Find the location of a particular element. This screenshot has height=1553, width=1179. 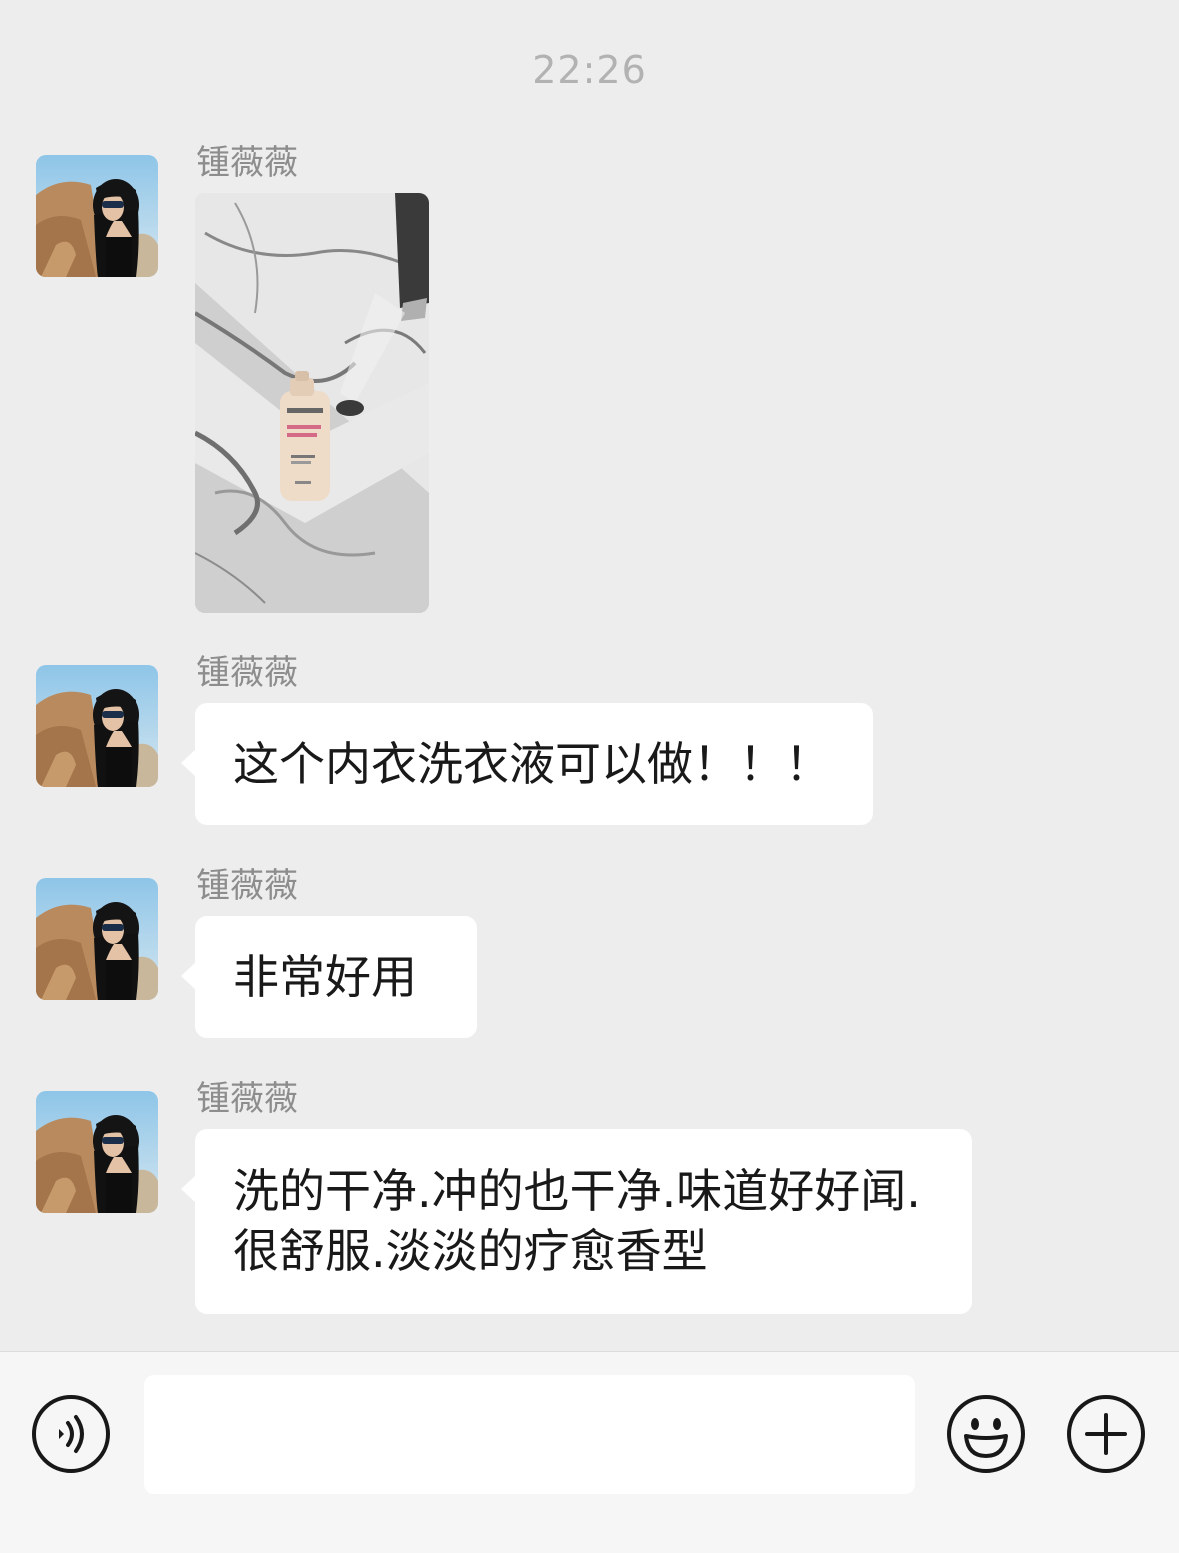

message-timestamp: 22:26 is located at coordinates (589, 70).